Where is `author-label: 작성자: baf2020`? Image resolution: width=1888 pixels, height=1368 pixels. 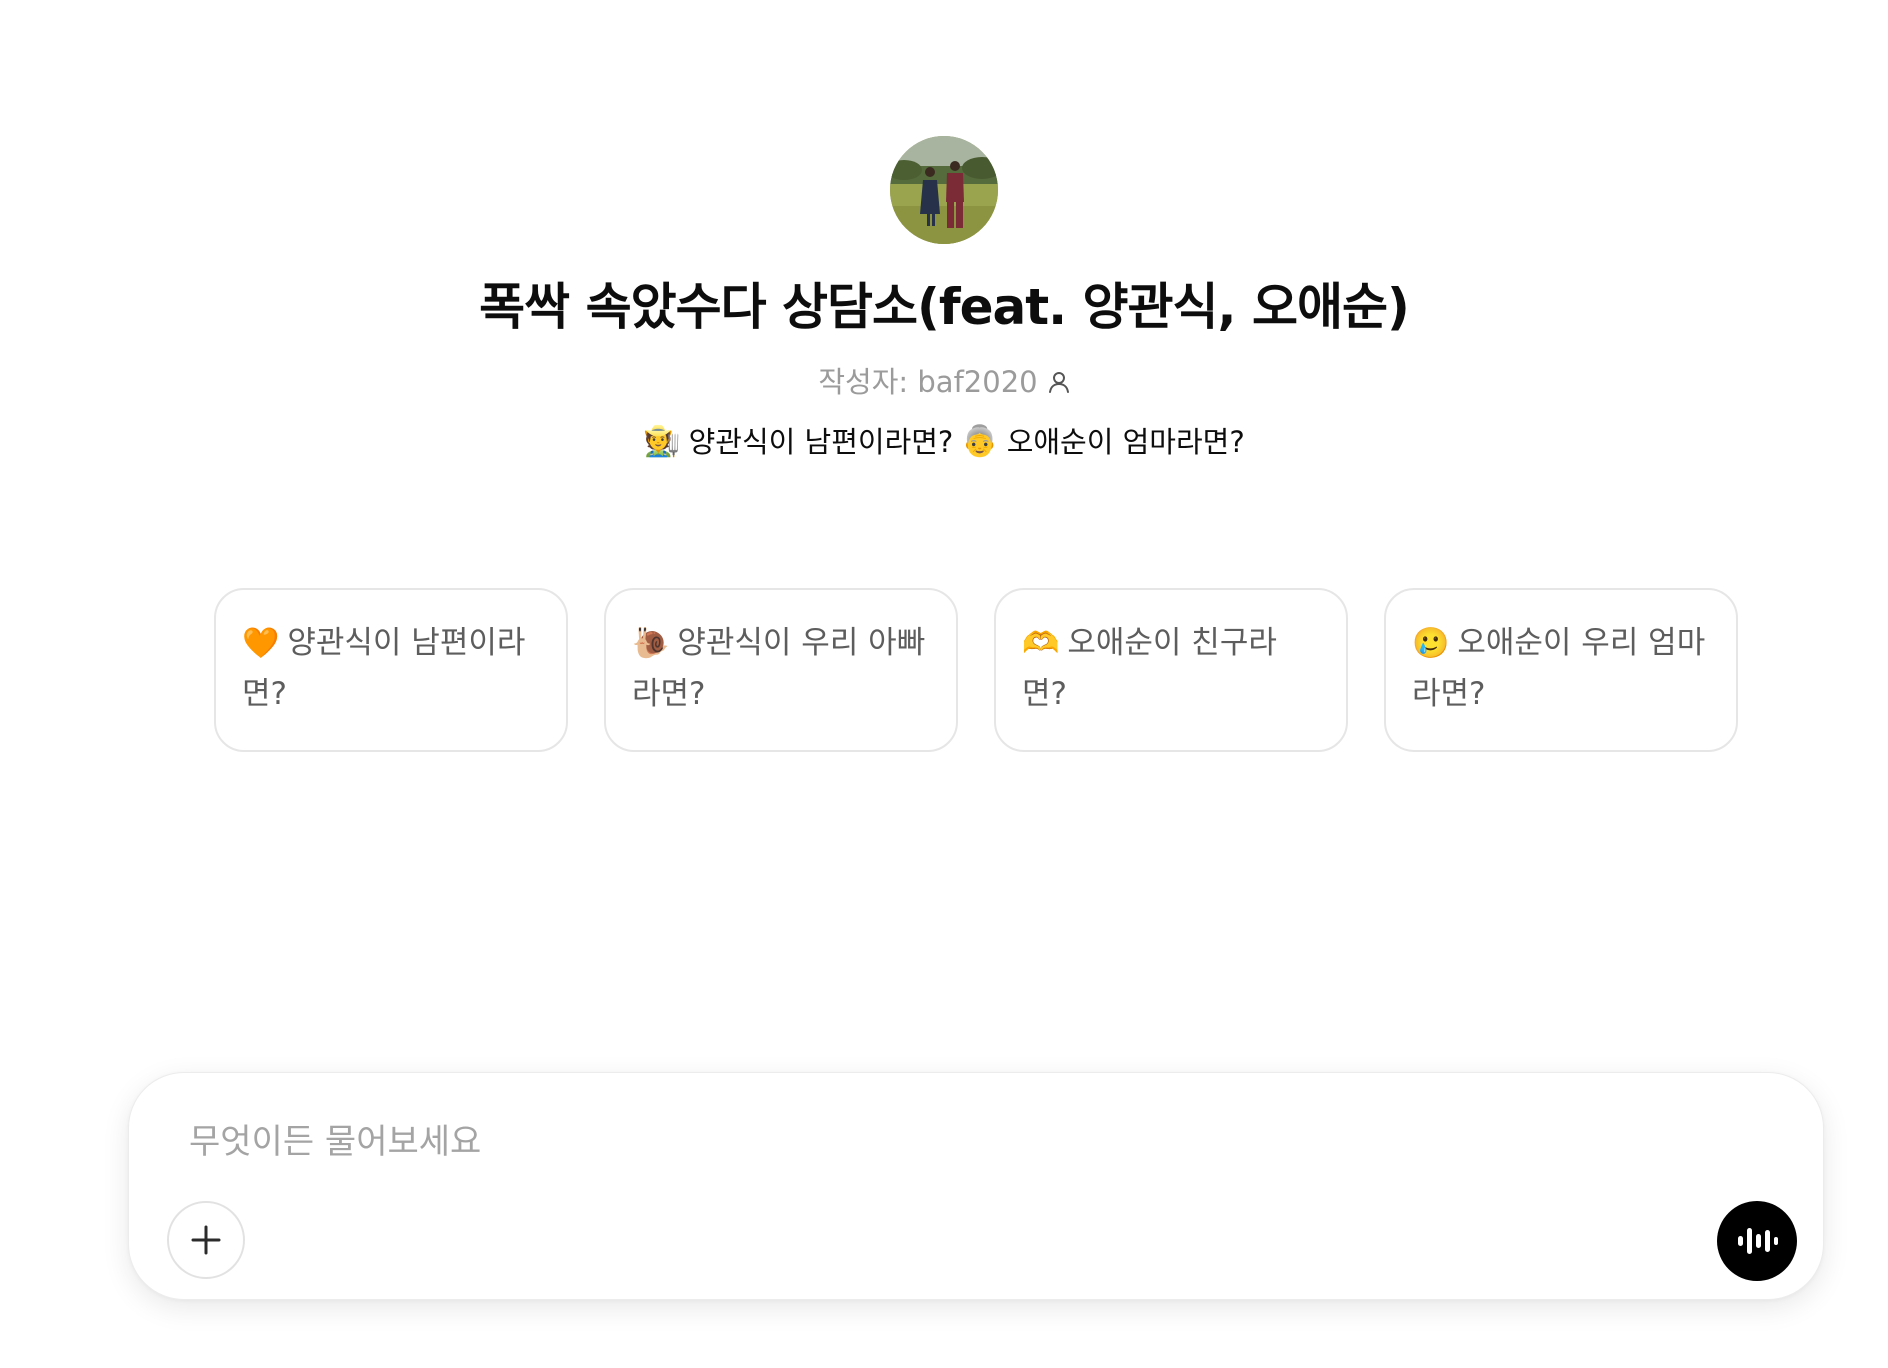
author-label: 작성자: baf2020 is located at coordinates (928, 382).